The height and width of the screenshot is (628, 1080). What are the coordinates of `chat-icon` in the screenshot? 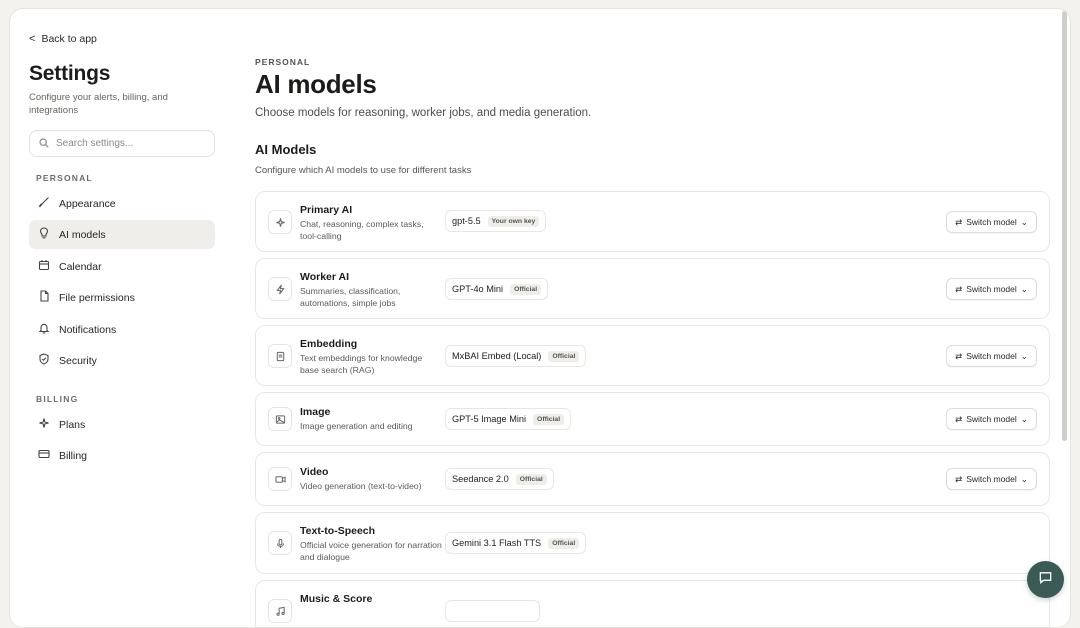 It's located at (1045, 580).